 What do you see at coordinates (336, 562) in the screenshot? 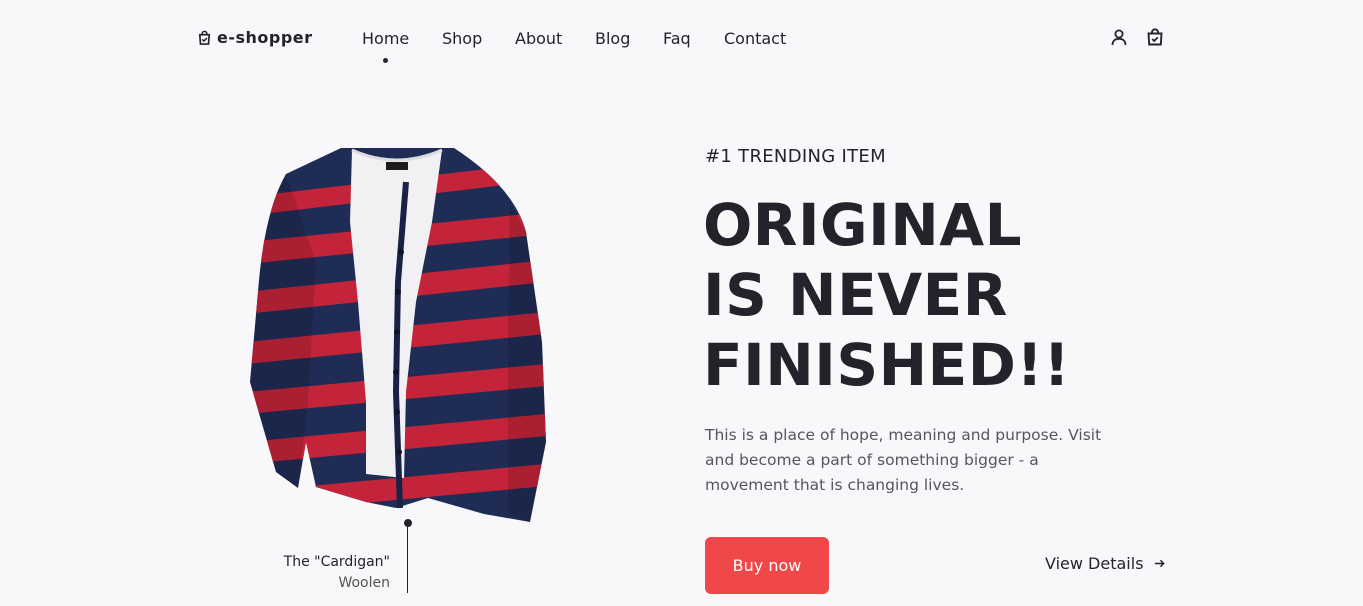
I see `product-name: The "Cardigan"` at bounding box center [336, 562].